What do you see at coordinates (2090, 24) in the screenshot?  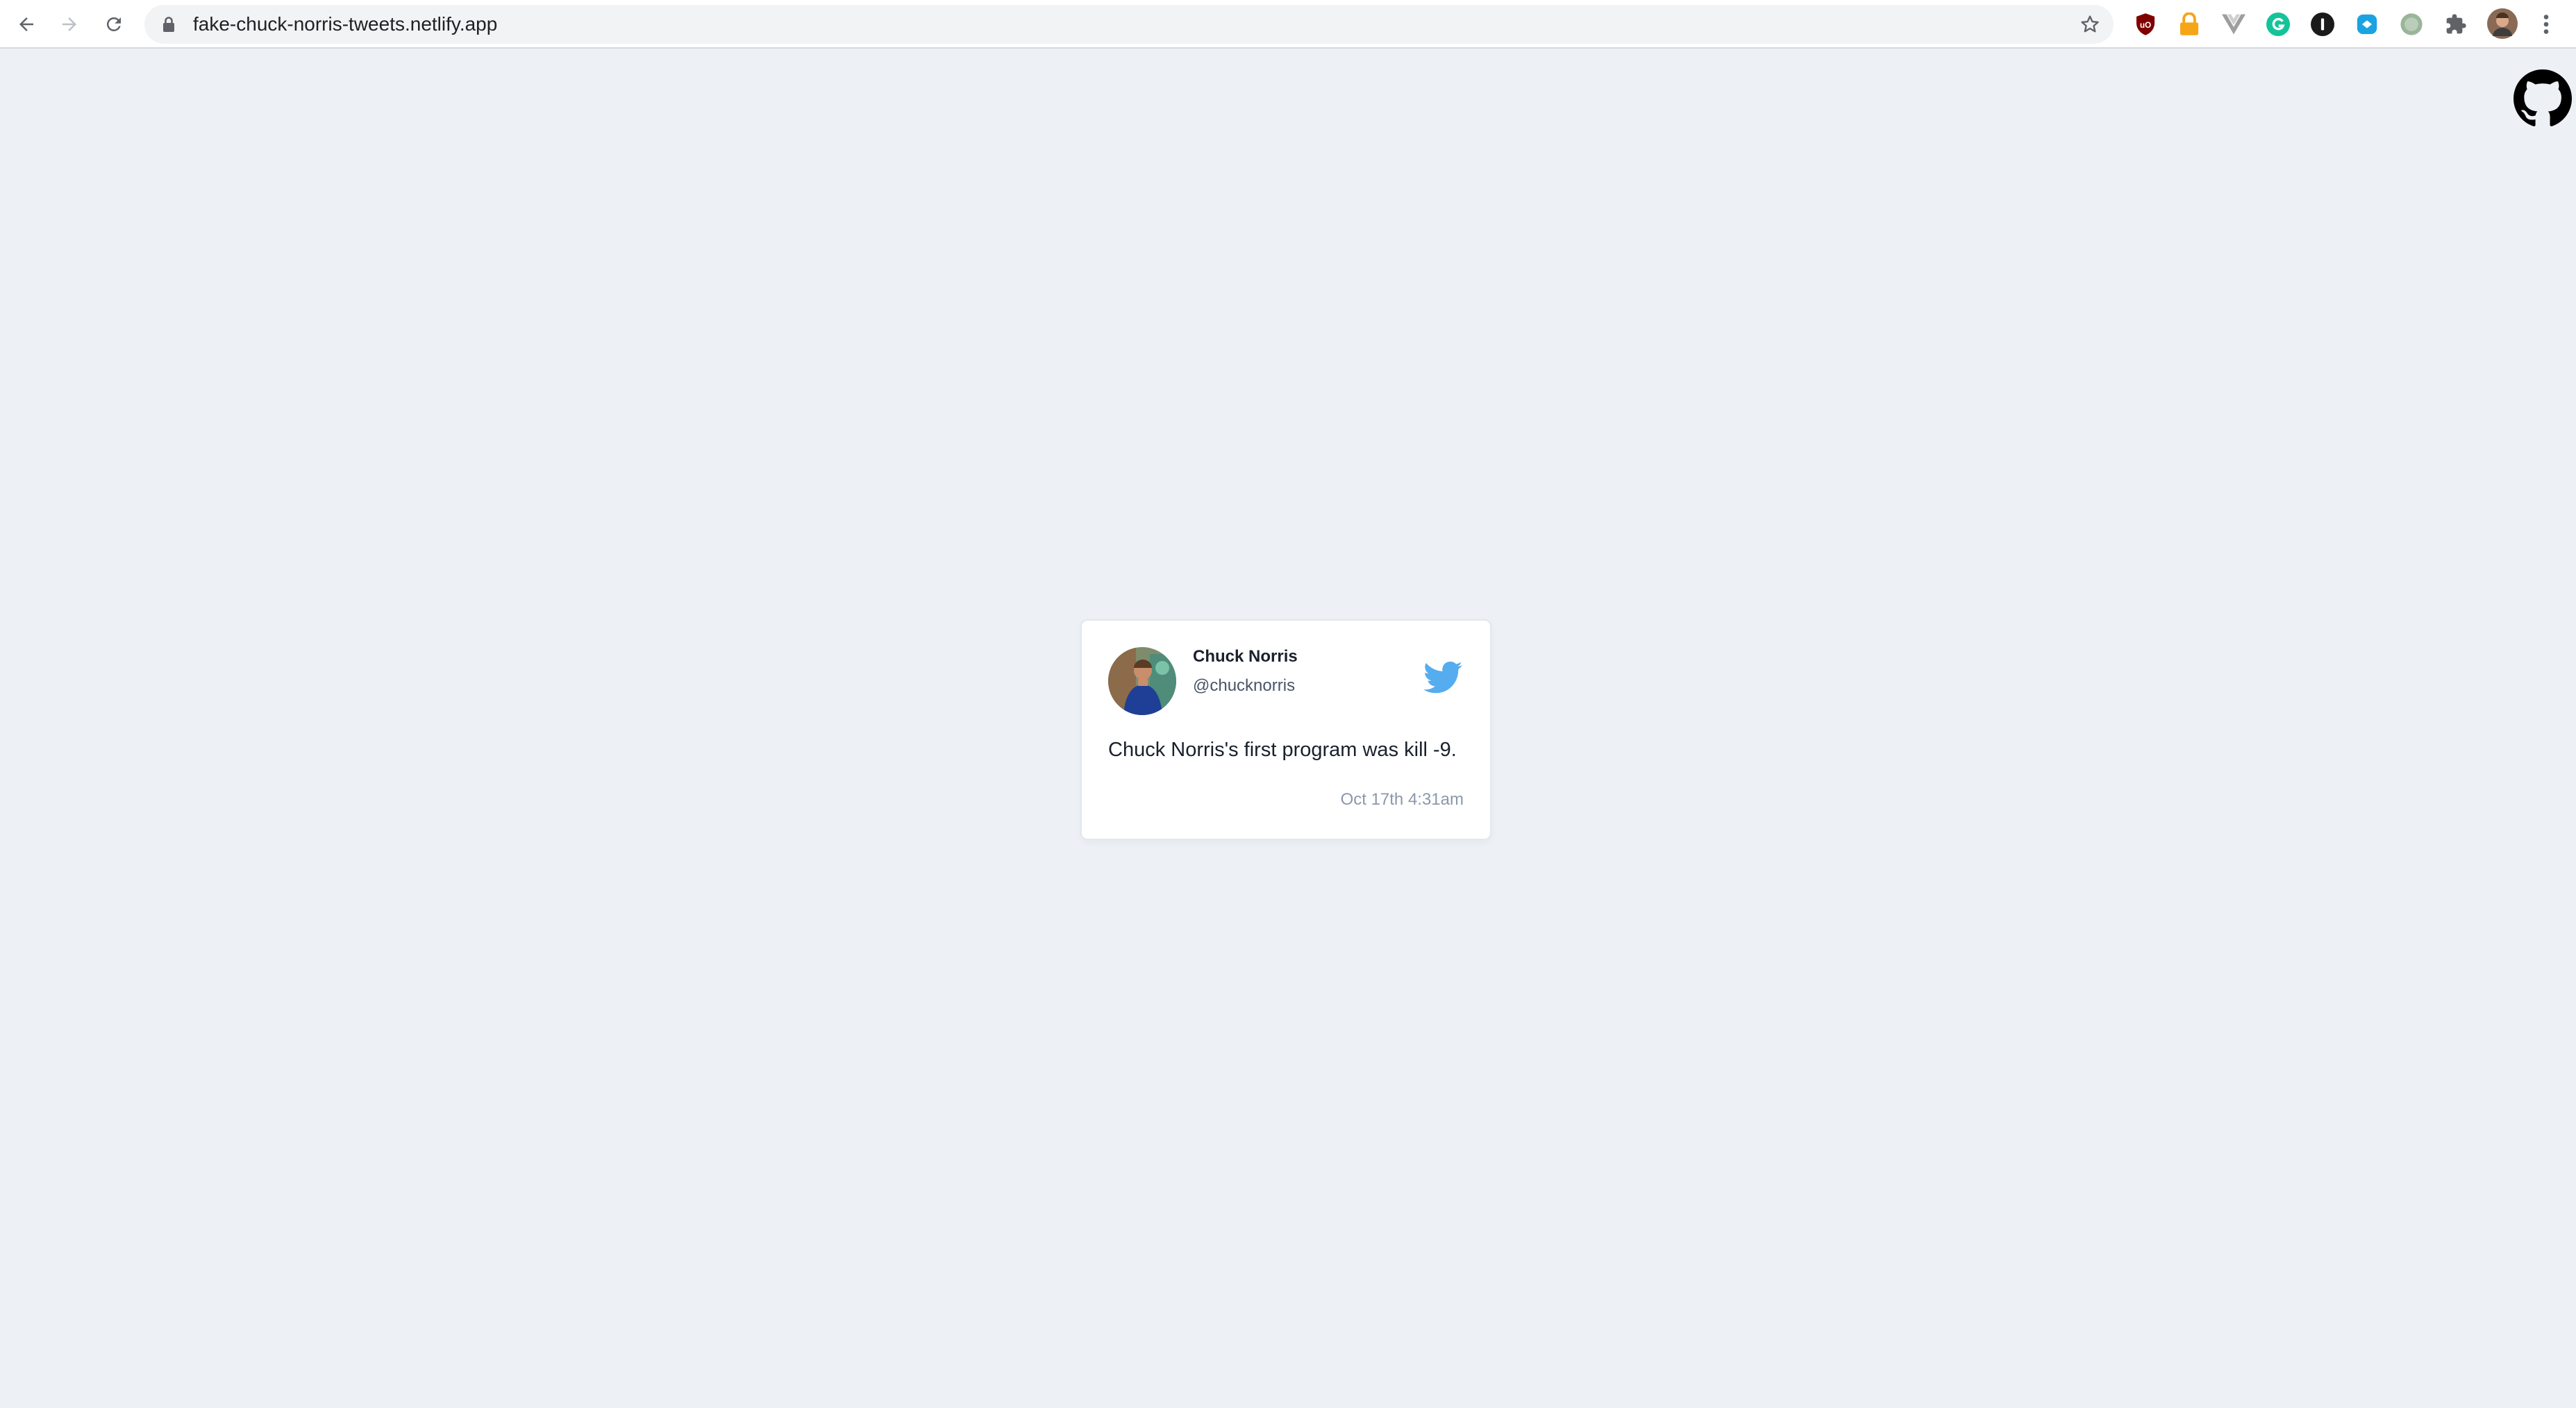 I see `bookmark-star-icon` at bounding box center [2090, 24].